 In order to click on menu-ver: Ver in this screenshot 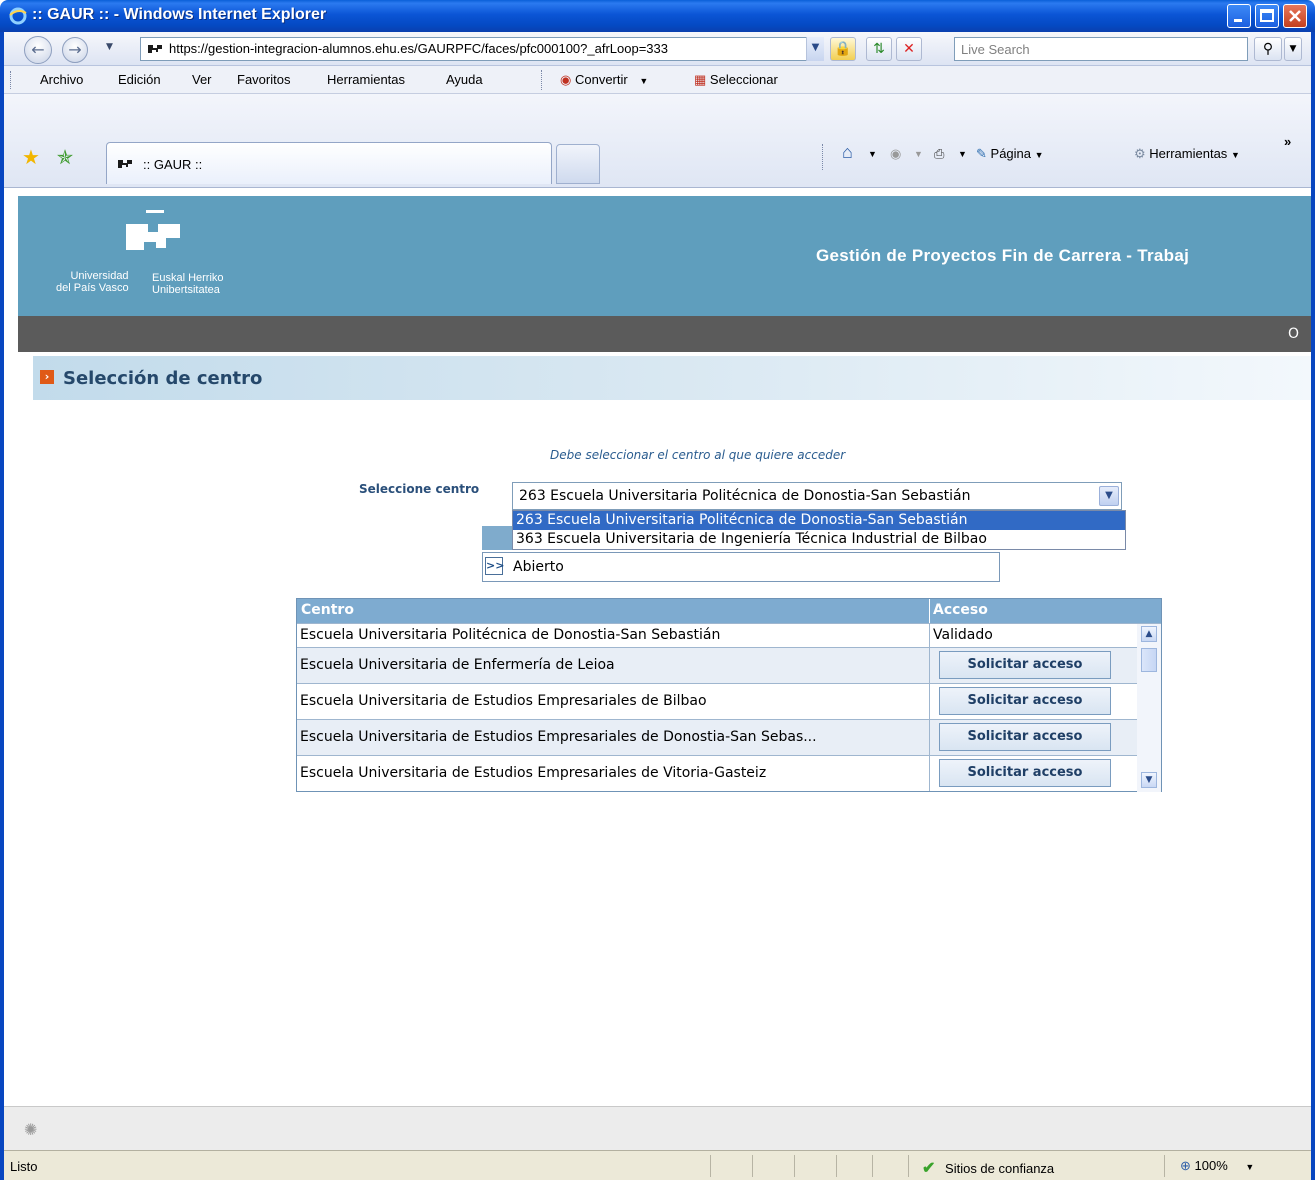, I will do `click(202, 79)`.